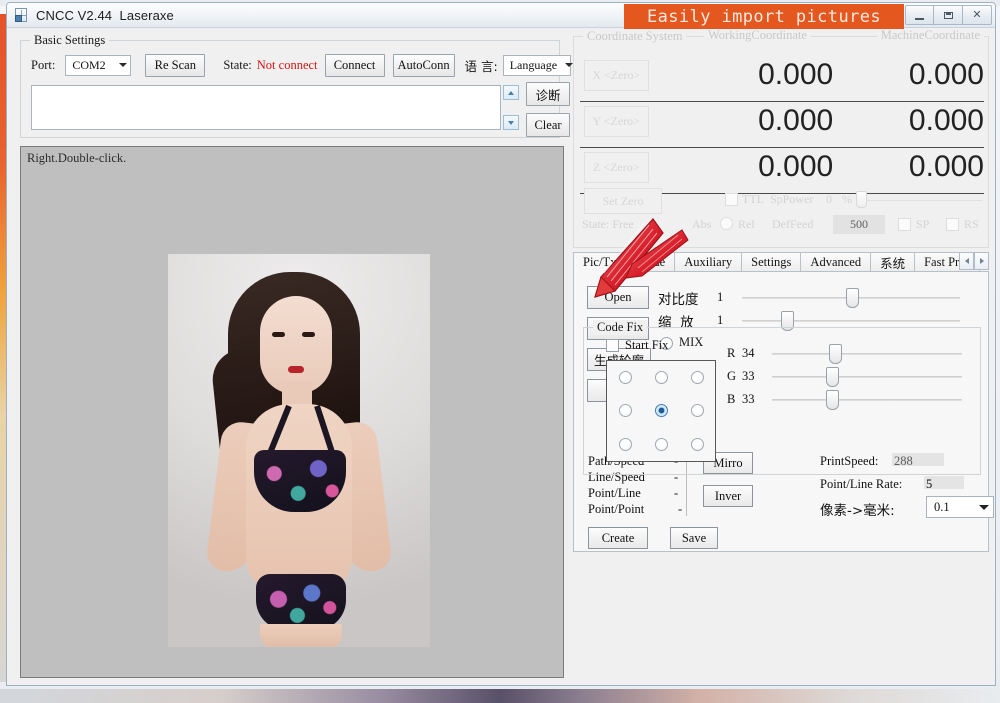 The width and height of the screenshot is (1000, 703). I want to click on scroll-up-icon, so click(511, 92).